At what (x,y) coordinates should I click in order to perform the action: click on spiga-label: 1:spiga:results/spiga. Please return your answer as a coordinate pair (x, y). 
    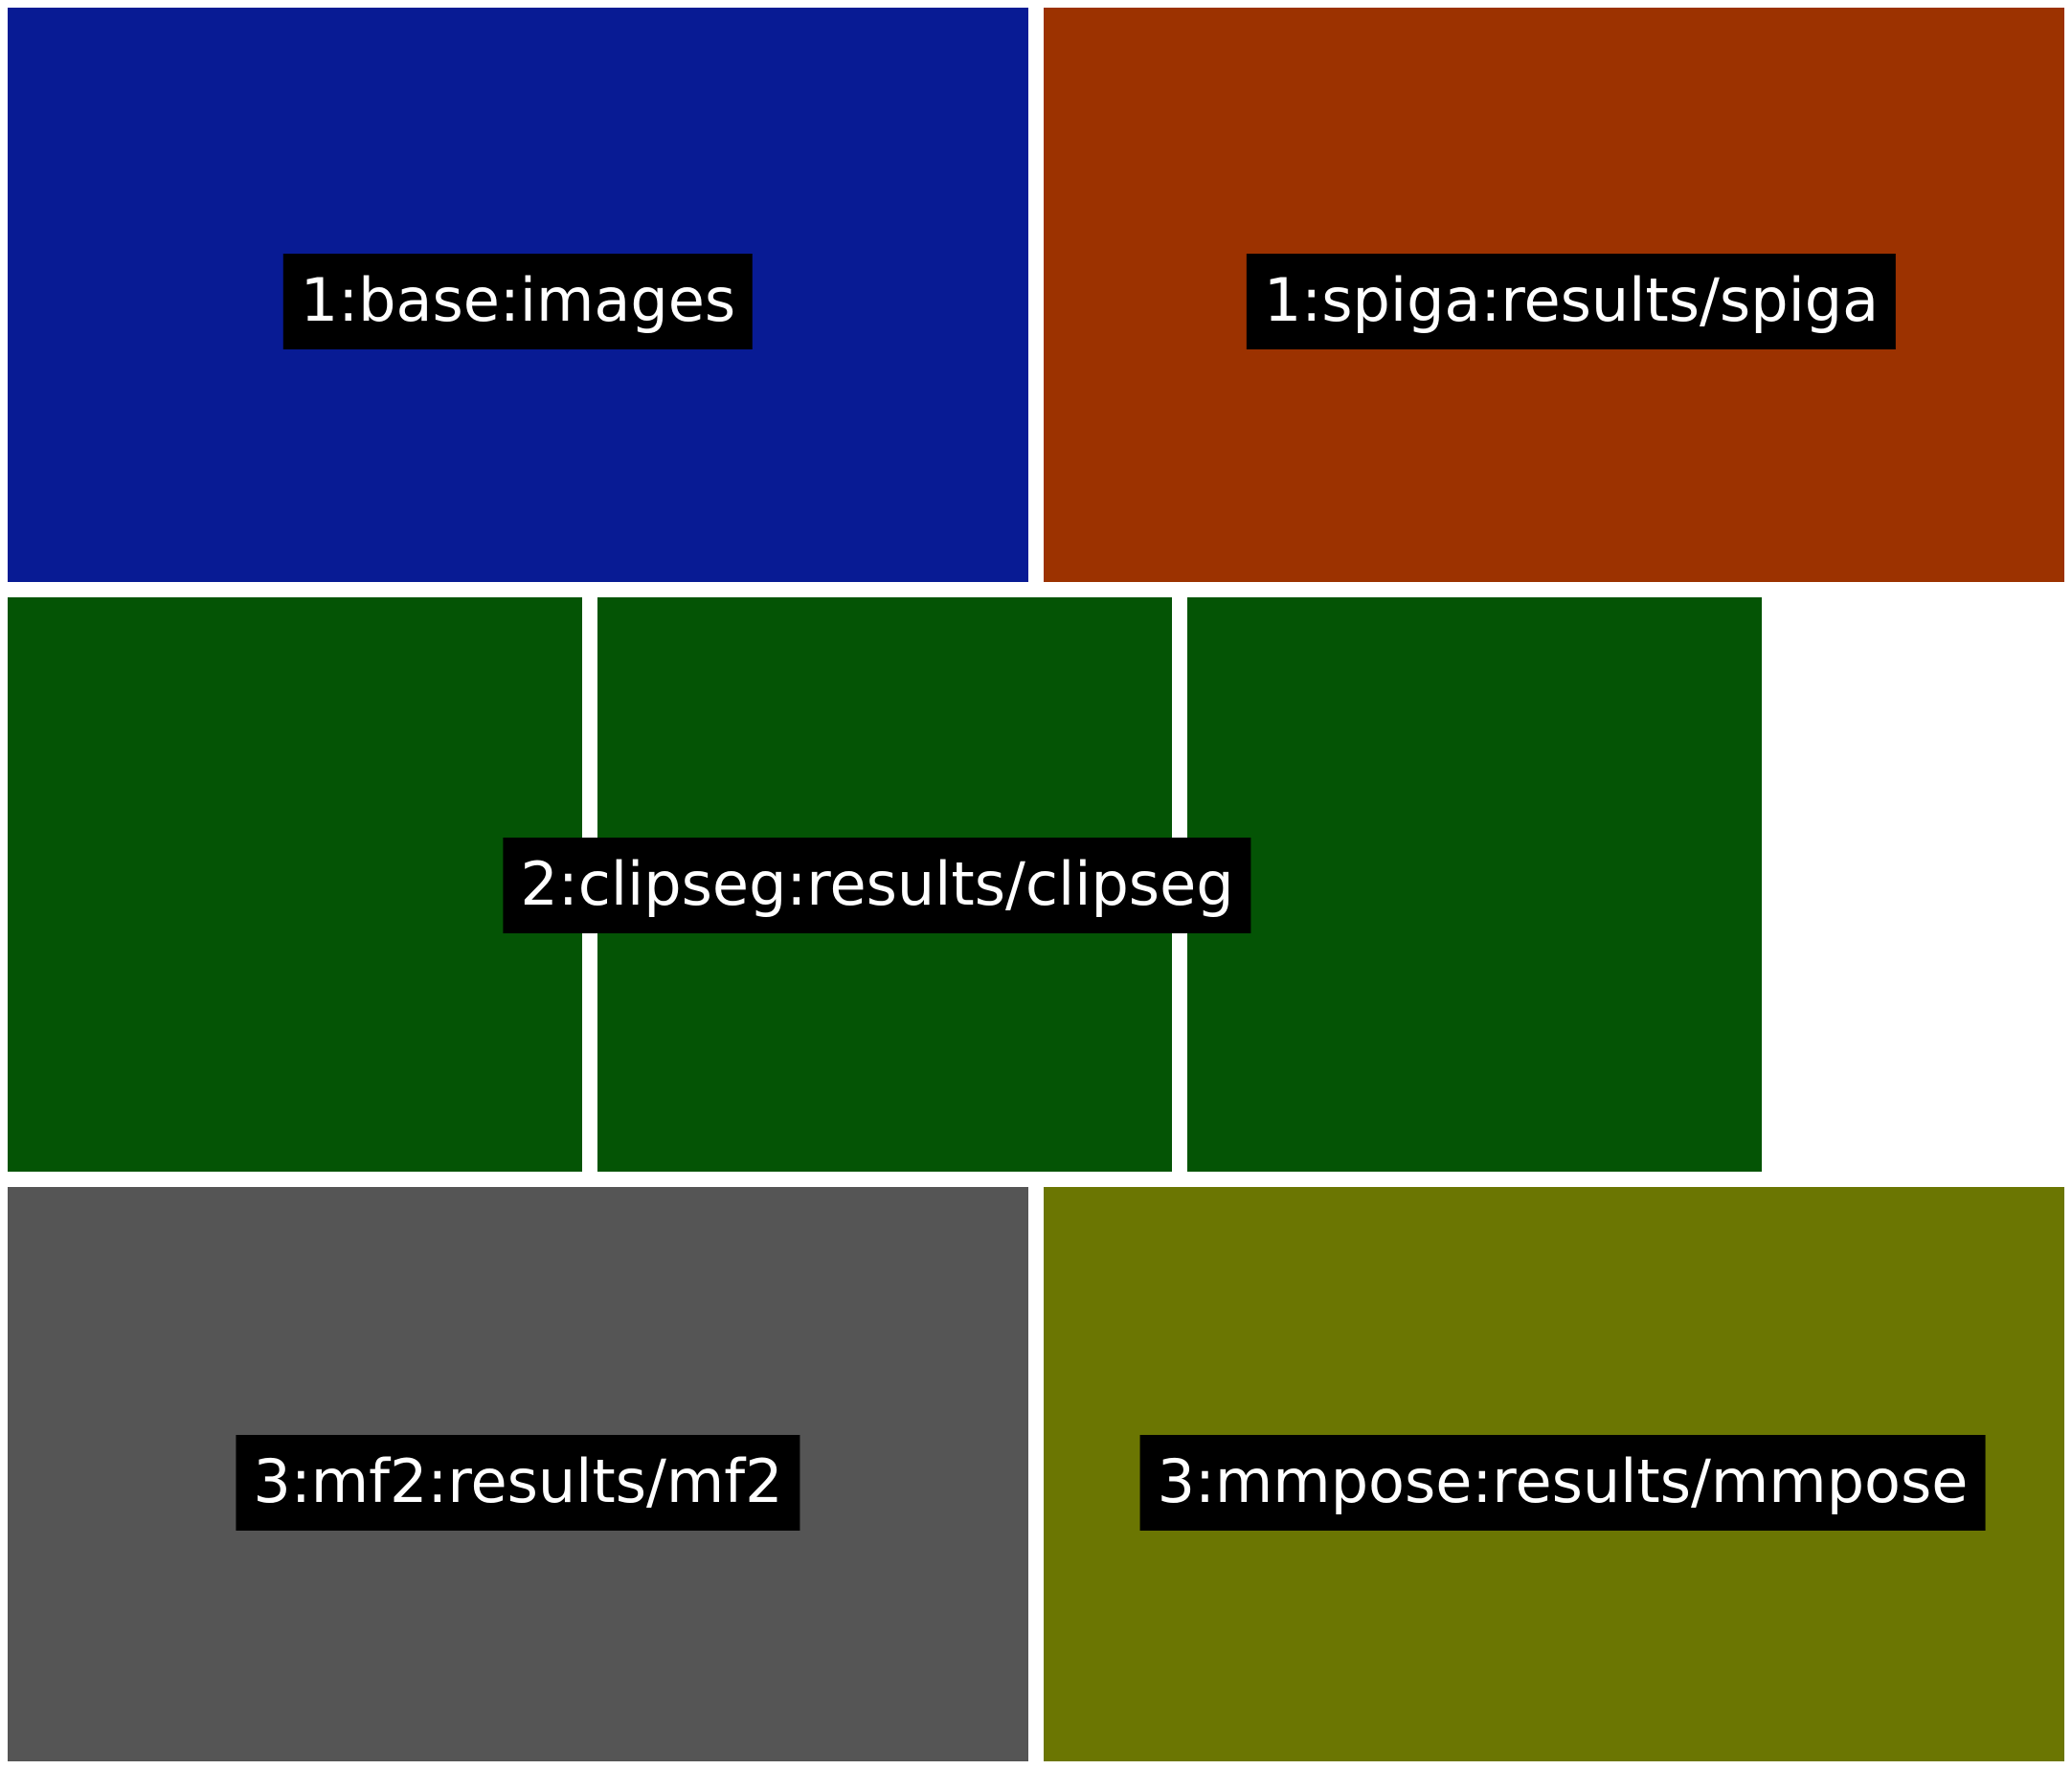
    Looking at the image, I should click on (1571, 301).